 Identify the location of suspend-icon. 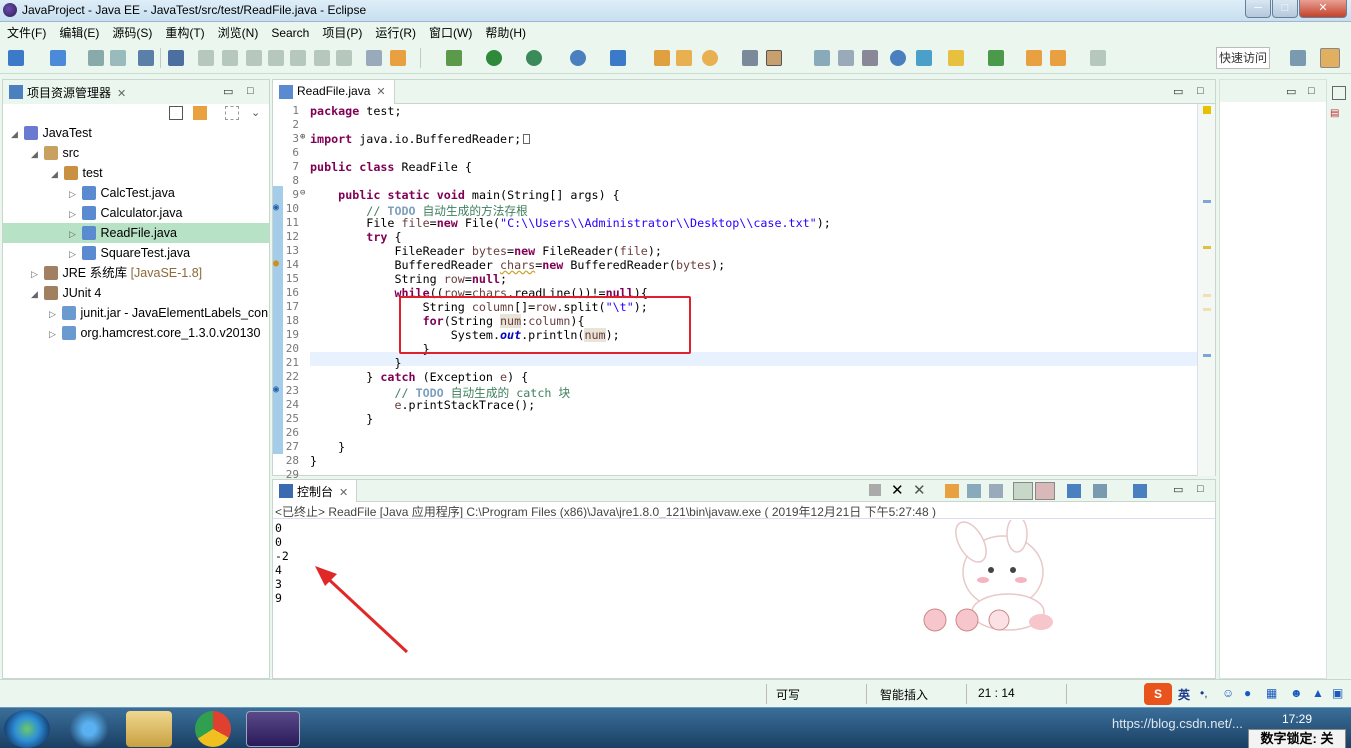
(230, 58).